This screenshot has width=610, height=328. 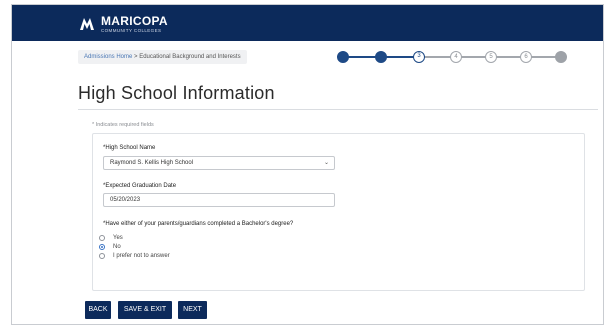 I want to click on logo-subtitle: COMMUNITY COLLEGES, so click(x=131, y=30).